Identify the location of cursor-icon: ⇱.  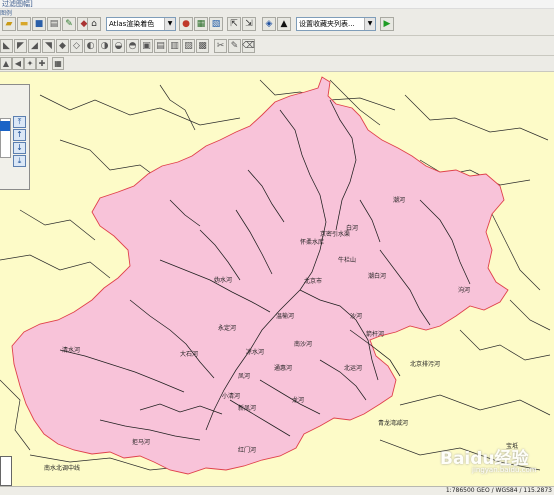
(234, 24).